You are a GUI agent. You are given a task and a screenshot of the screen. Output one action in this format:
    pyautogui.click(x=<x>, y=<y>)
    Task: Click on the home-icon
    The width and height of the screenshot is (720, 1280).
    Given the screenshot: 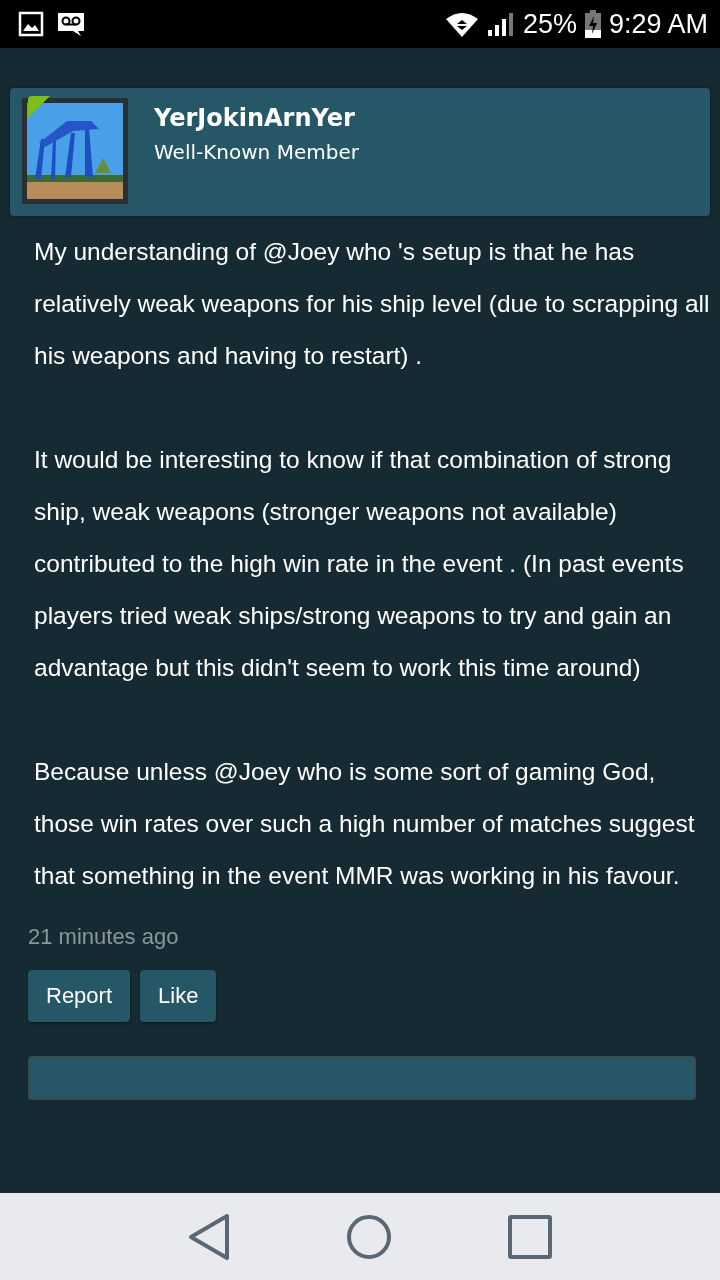 What is the action you would take?
    pyautogui.click(x=369, y=1236)
    